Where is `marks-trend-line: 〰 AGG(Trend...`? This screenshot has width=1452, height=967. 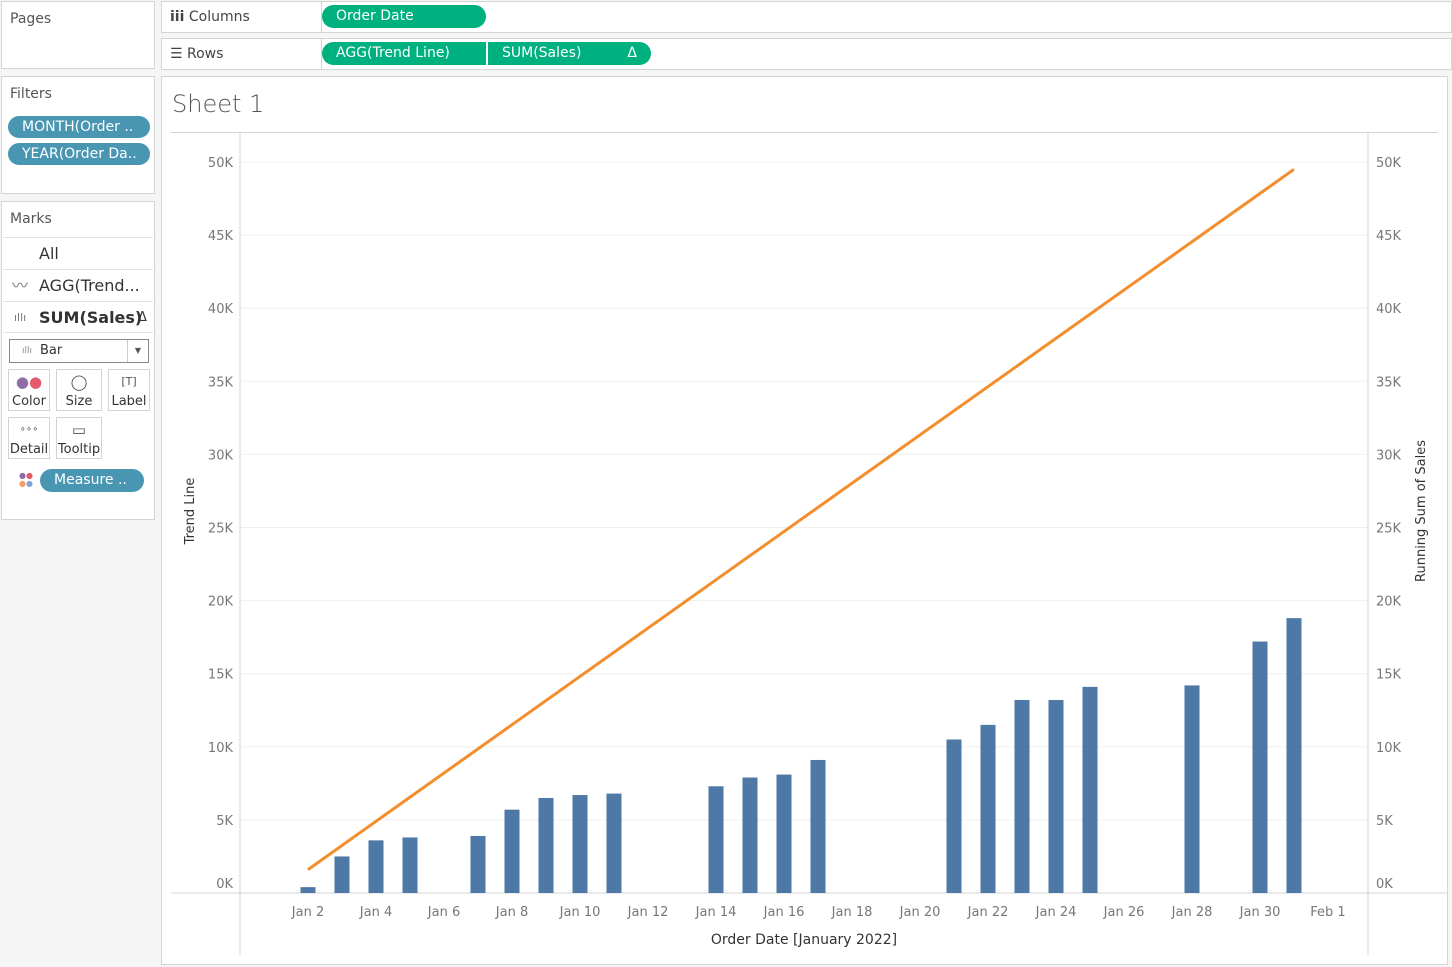 marks-trend-line: 〰 AGG(Trend... is located at coordinates (78, 285).